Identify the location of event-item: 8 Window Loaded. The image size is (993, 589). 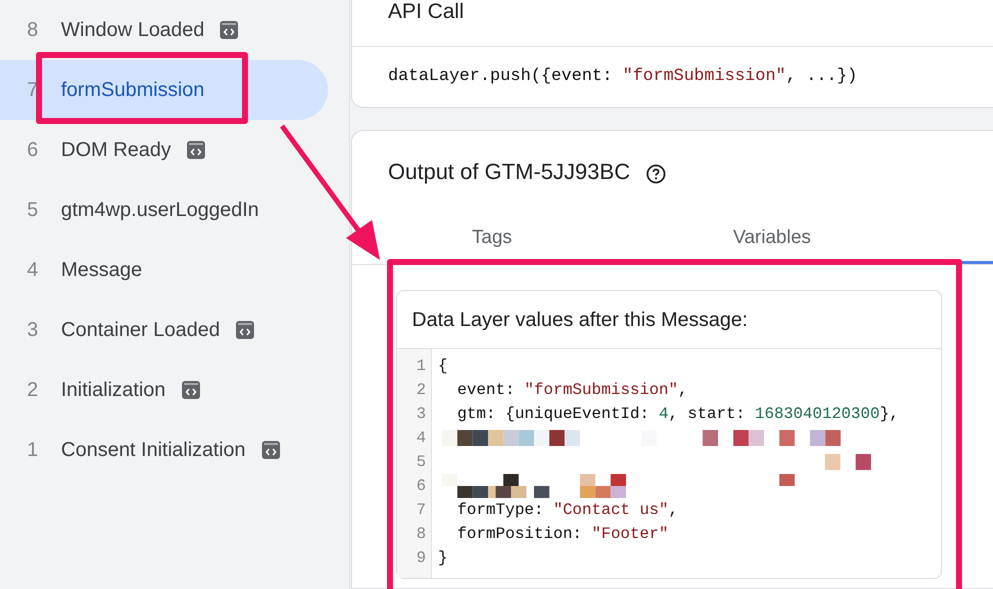
(164, 30).